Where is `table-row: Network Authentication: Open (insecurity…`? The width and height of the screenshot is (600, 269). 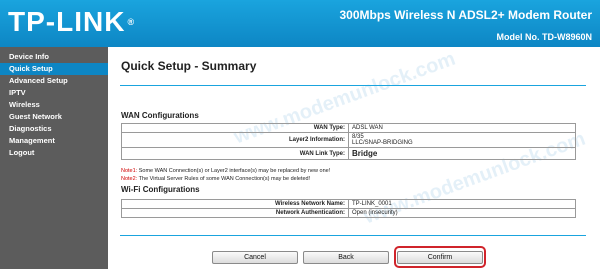 table-row: Network Authentication: Open (insecurity… is located at coordinates (348, 213).